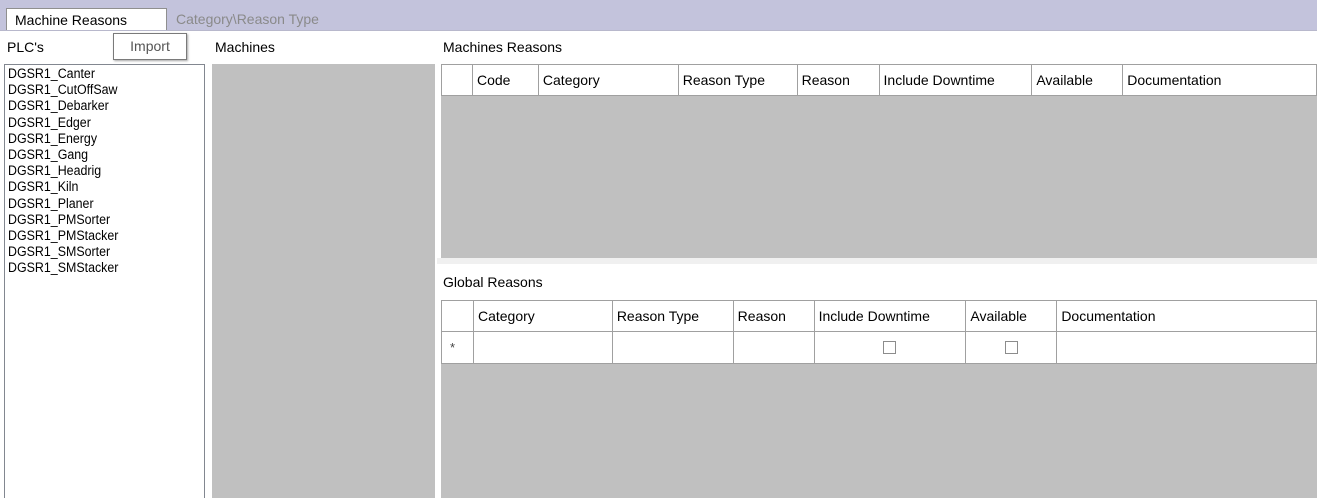  I want to click on include-downtime-checkbox, so click(890, 347).